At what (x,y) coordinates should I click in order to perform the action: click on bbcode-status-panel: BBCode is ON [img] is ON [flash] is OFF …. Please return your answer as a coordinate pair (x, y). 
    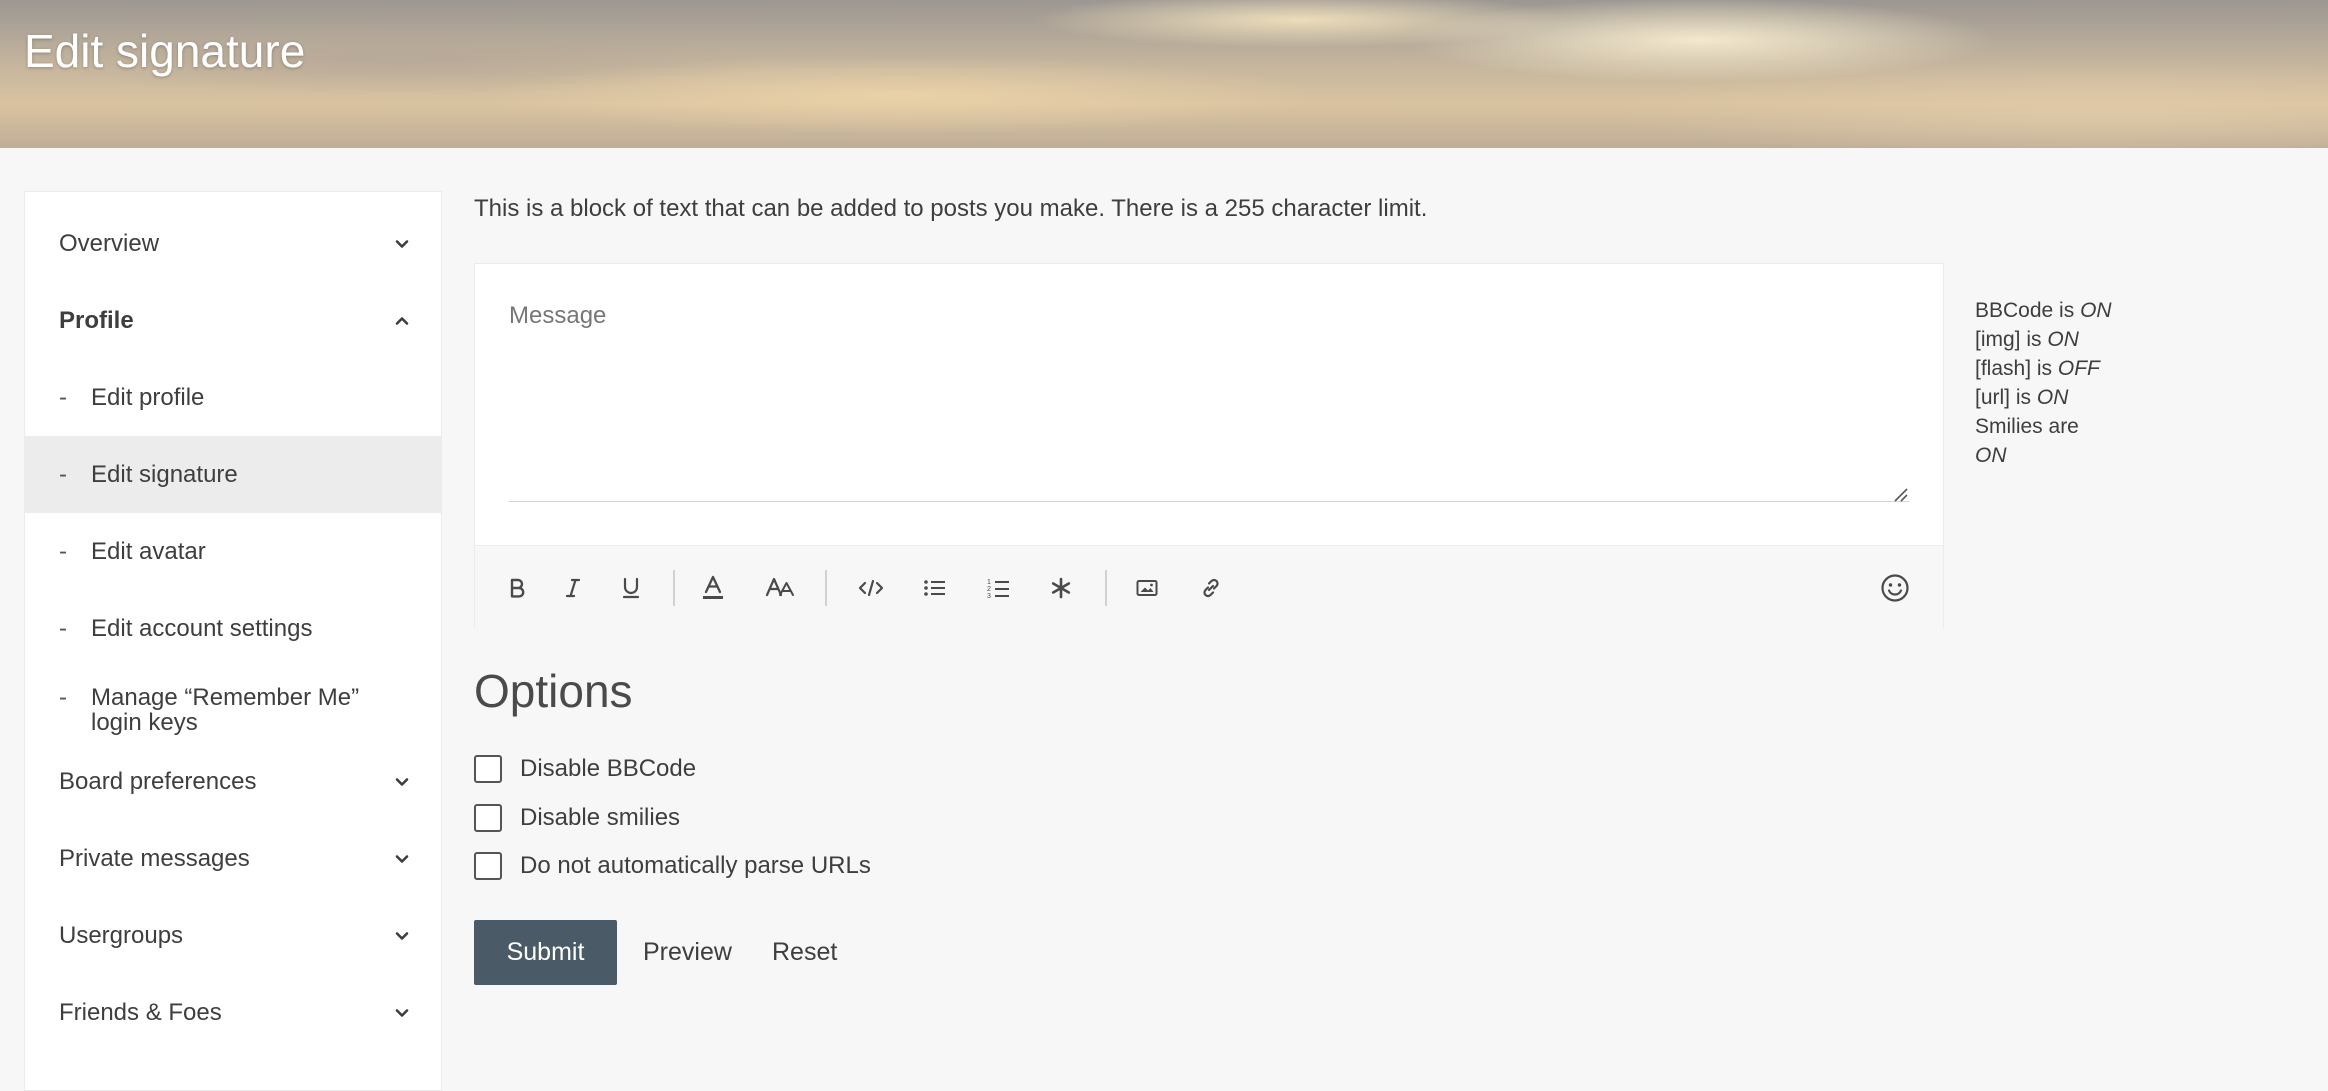
    Looking at the image, I should click on (2043, 383).